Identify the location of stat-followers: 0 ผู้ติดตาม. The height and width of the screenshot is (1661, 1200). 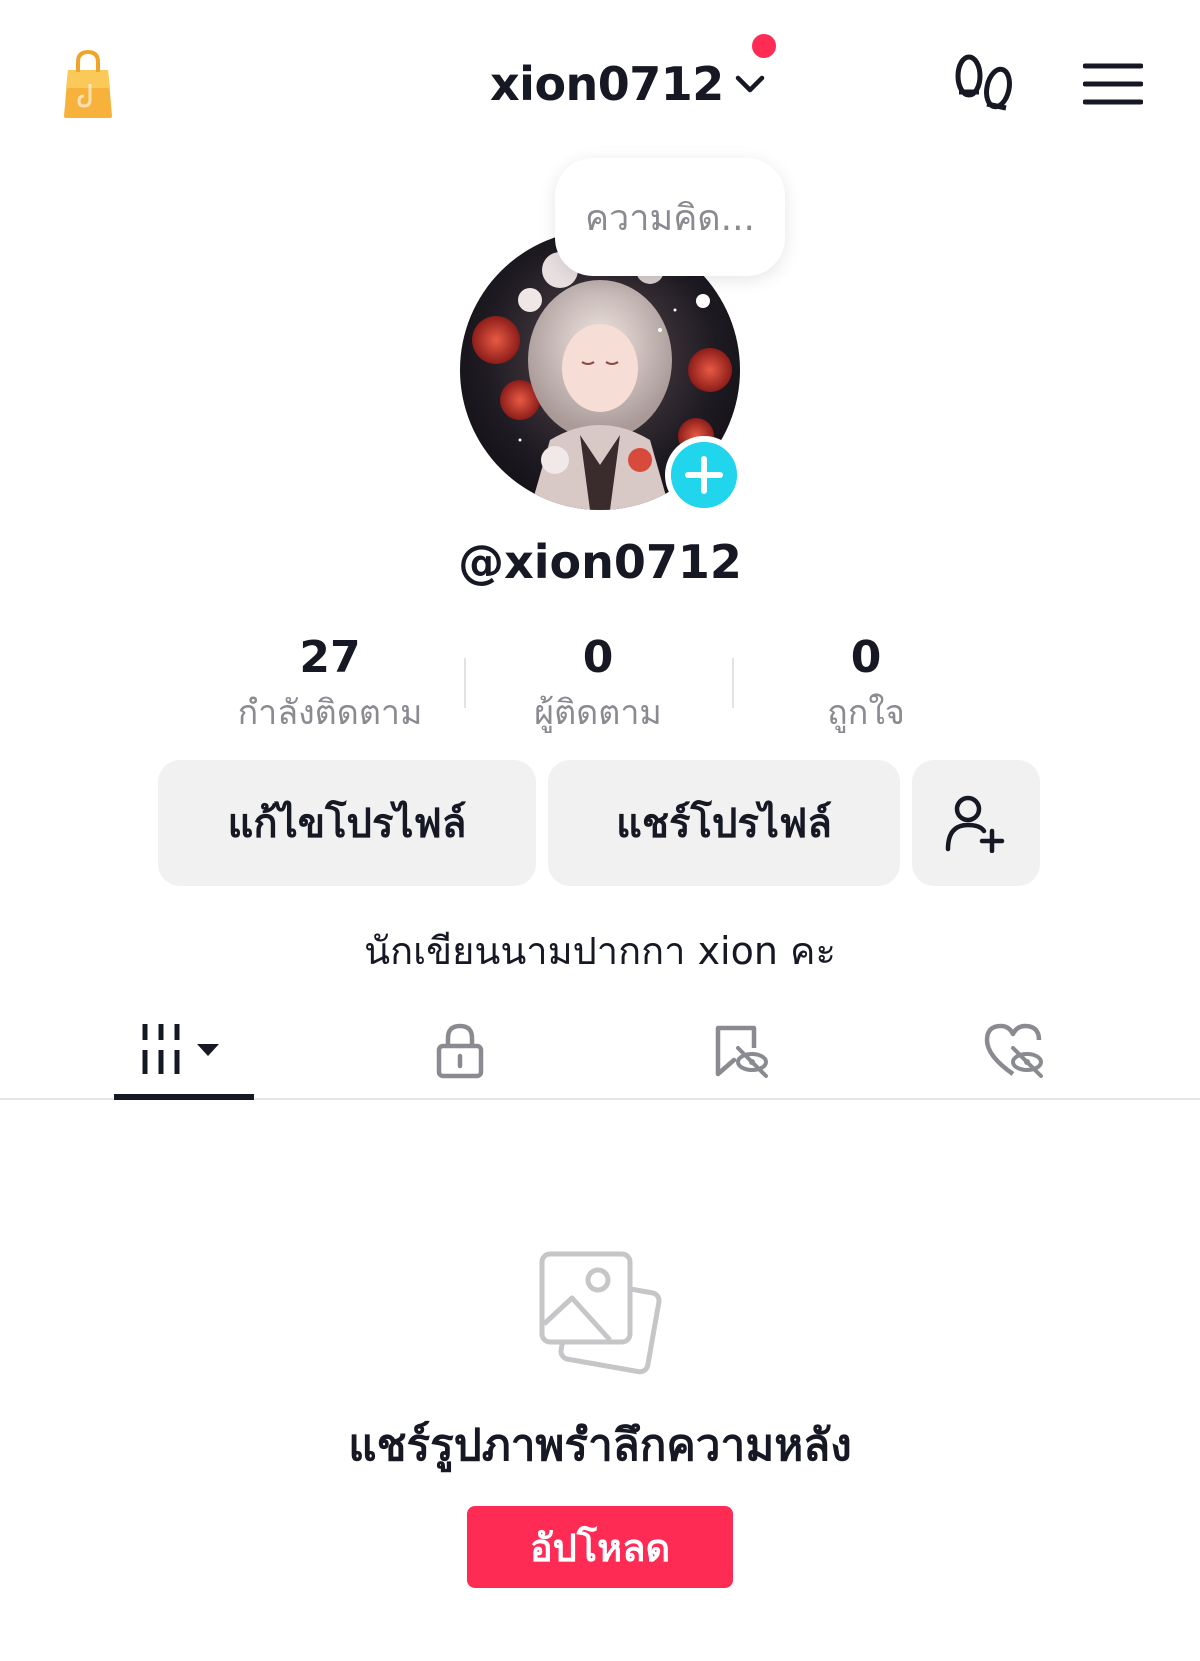
(598, 685).